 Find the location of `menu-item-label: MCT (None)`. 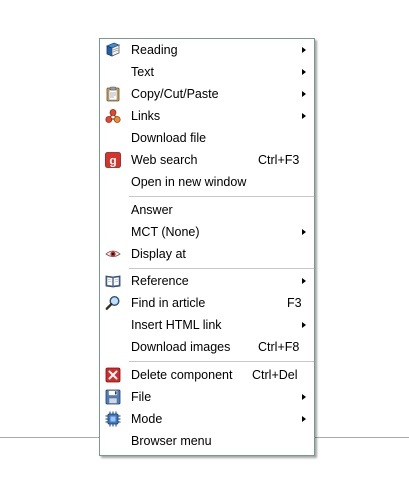

menu-item-label: MCT (None) is located at coordinates (165, 232).